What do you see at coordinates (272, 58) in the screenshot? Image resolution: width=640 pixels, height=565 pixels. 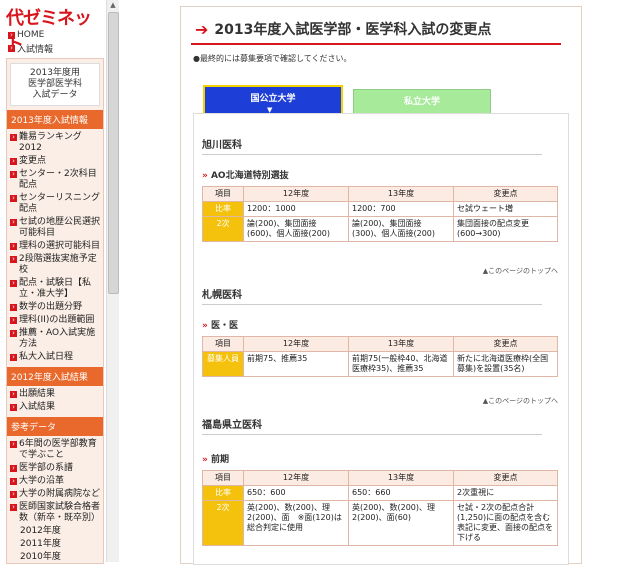 I see `notice-text: ●最終的には募集要項で確認してください。` at bounding box center [272, 58].